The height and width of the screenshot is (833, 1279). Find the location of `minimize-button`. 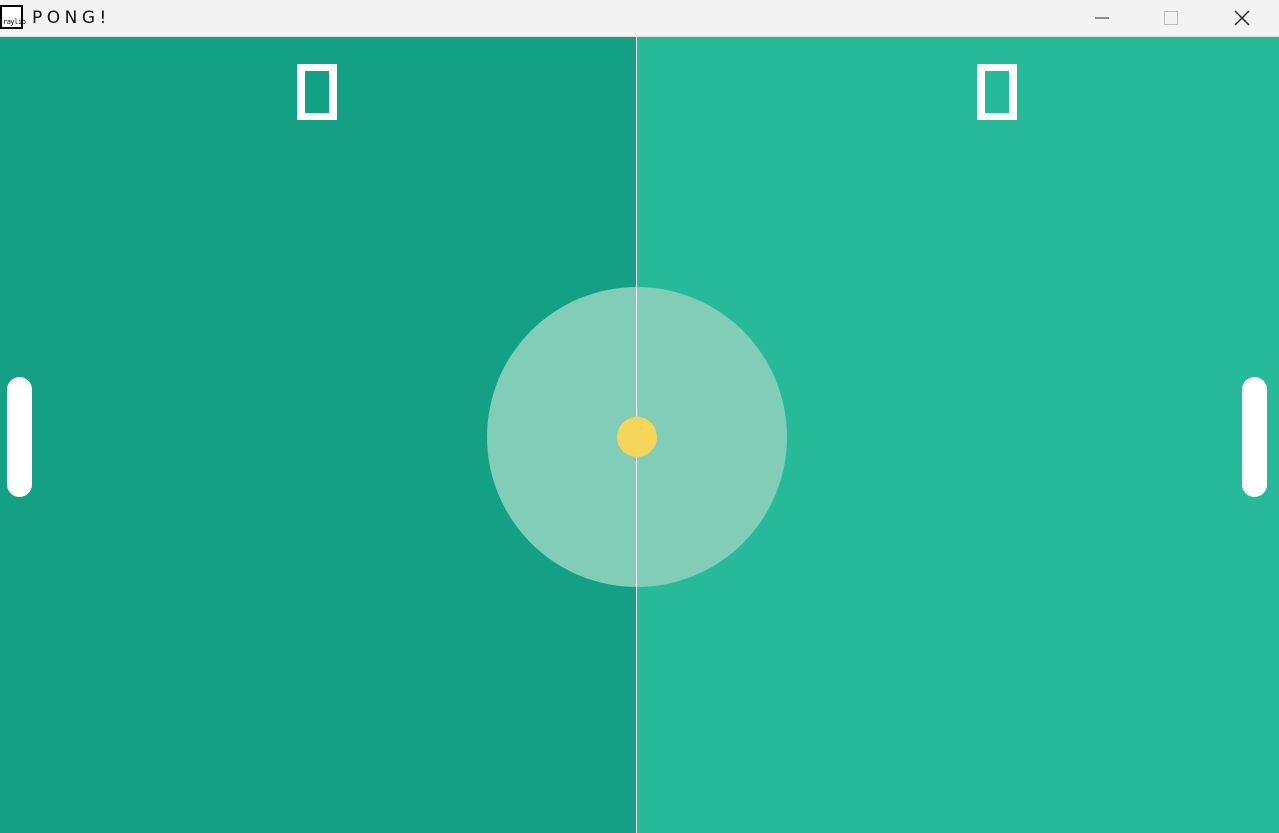

minimize-button is located at coordinates (1102, 18).